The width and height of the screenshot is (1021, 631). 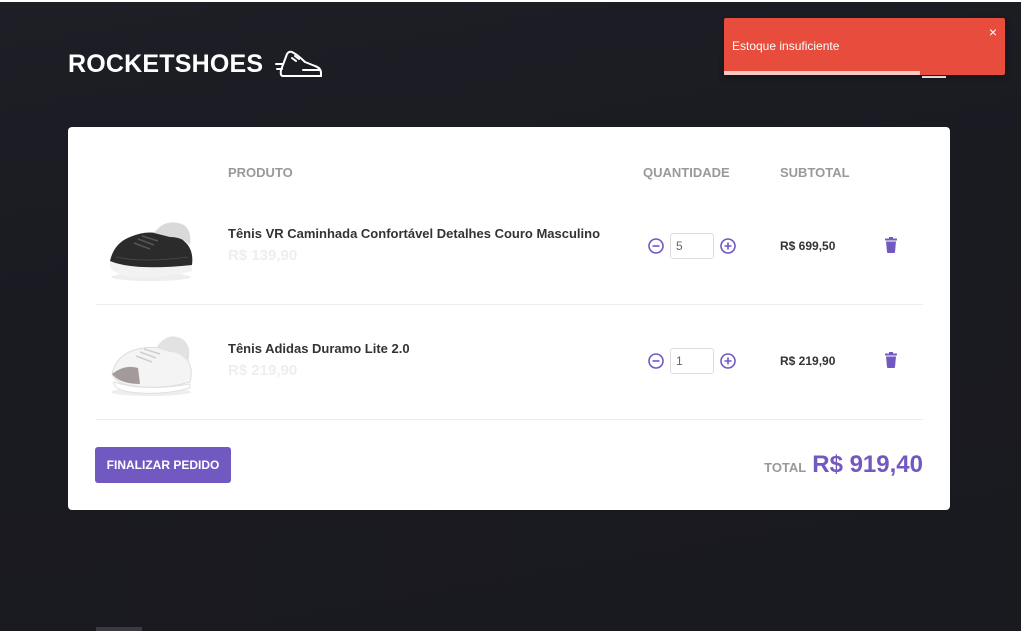 I want to click on logo-link: ROCKETSHOES, so click(x=195, y=64).